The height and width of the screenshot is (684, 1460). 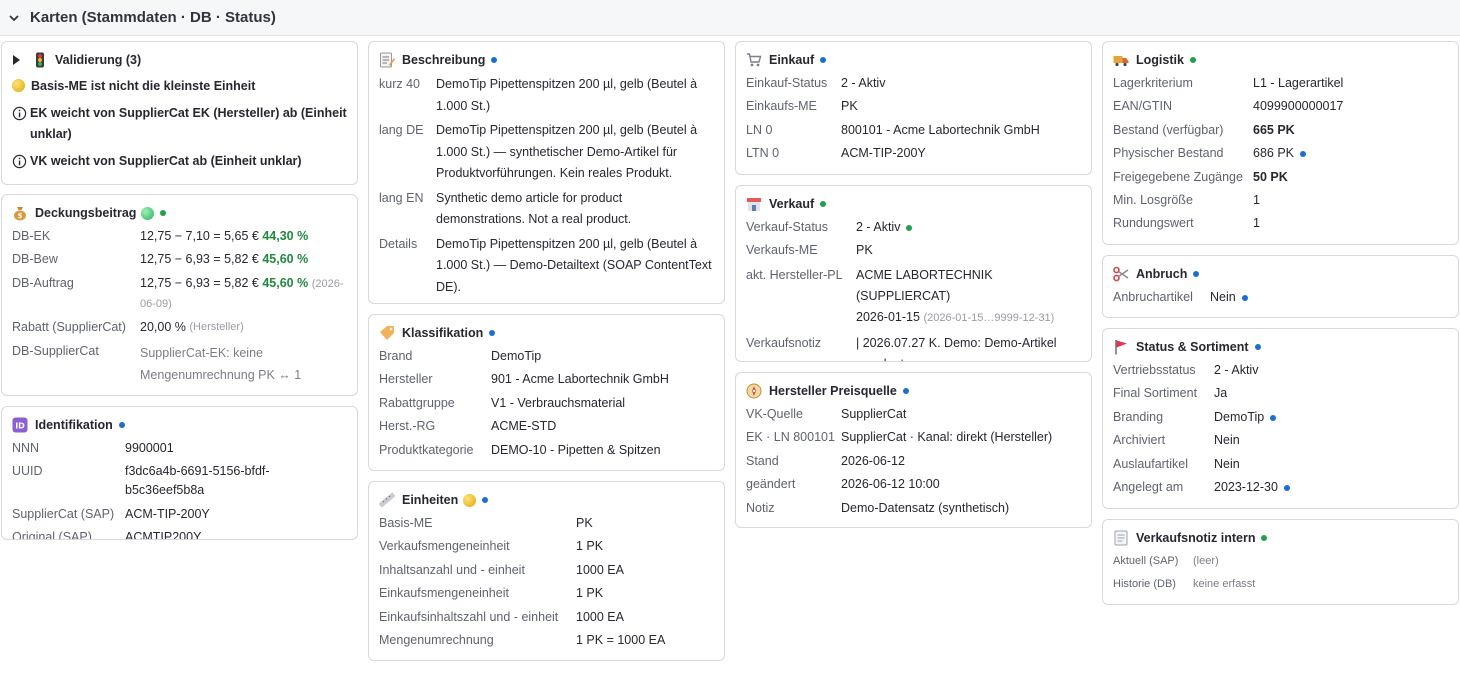 What do you see at coordinates (1280, 370) in the screenshot?
I see `status-row: Vertriebsstatus 2 - Aktiv` at bounding box center [1280, 370].